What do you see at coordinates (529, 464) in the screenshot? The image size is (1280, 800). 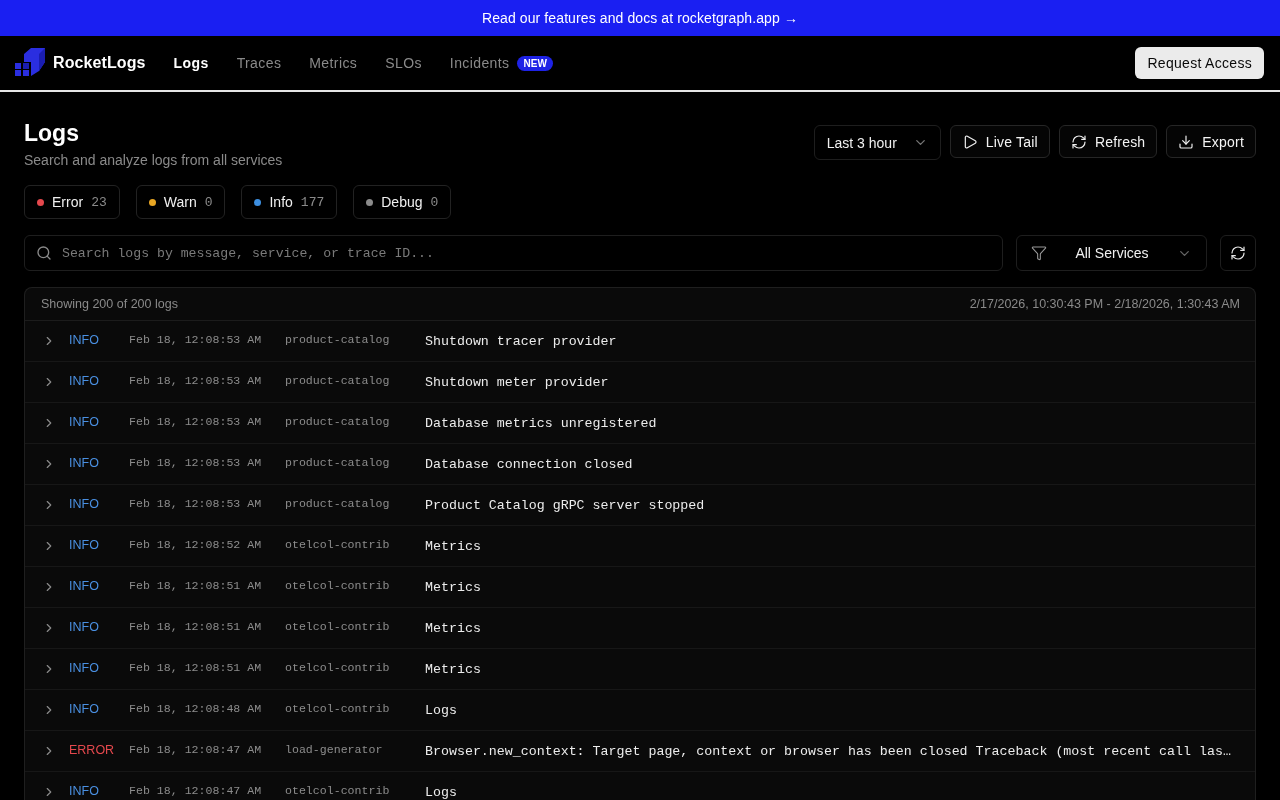 I see `message-cell: Database connection closed` at bounding box center [529, 464].